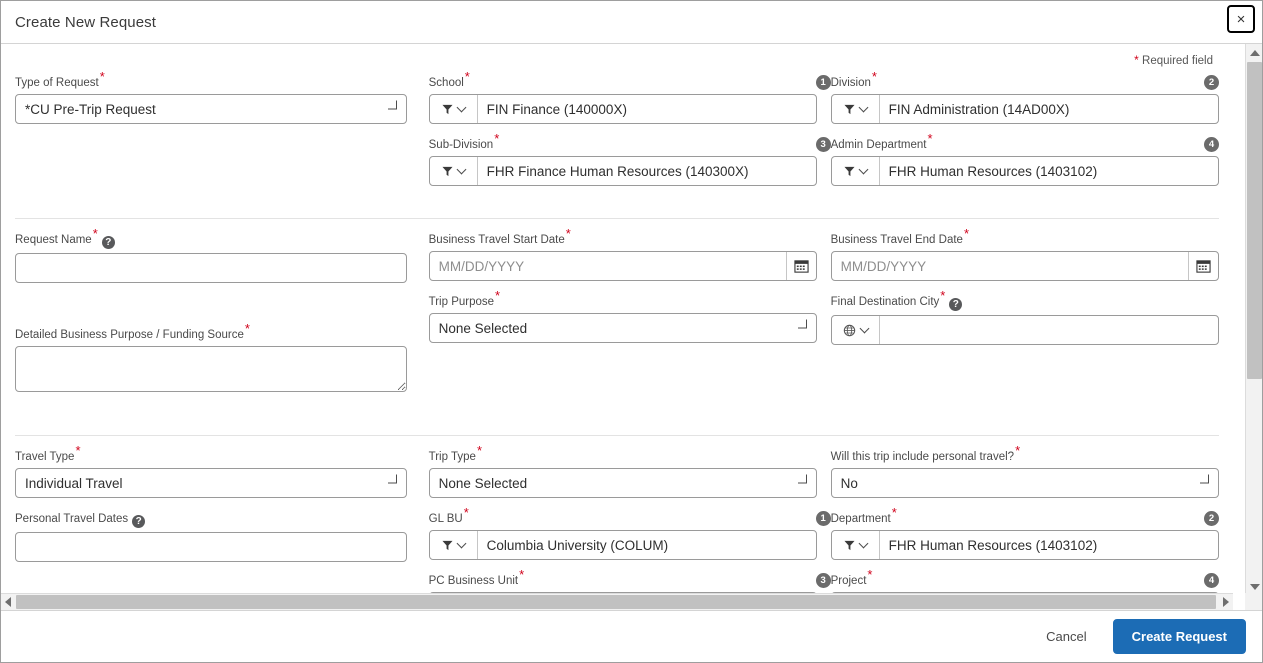 The image size is (1263, 663). What do you see at coordinates (855, 545) in the screenshot?
I see `filter-icon-button-department` at bounding box center [855, 545].